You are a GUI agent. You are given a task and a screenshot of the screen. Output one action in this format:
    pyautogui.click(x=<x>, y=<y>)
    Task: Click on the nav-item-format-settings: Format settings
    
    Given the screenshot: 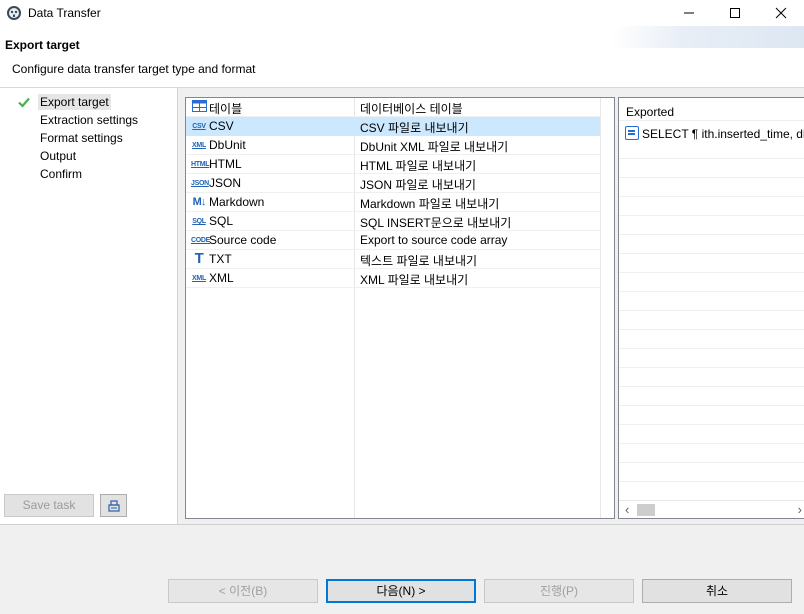 What is the action you would take?
    pyautogui.click(x=81, y=138)
    